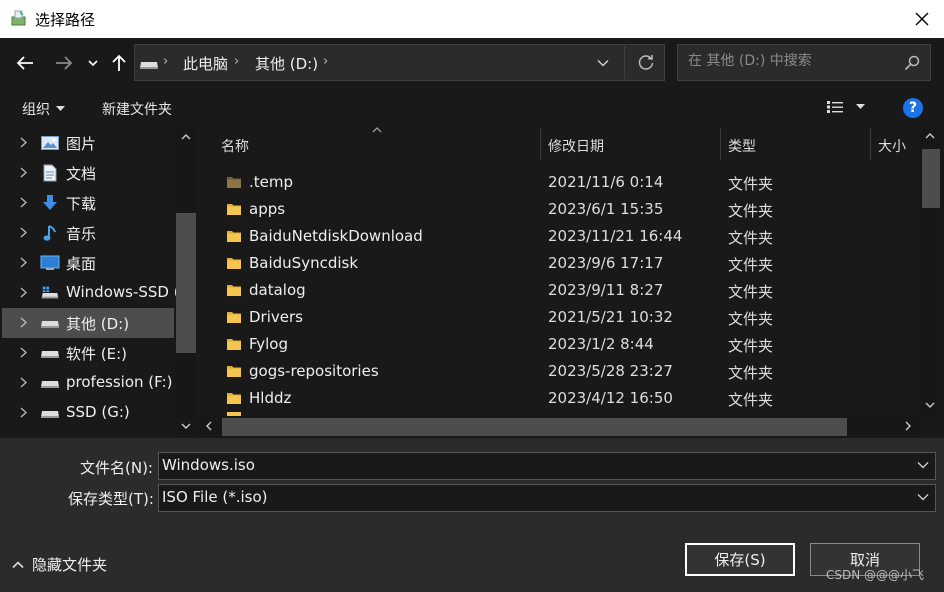 The height and width of the screenshot is (592, 944). I want to click on column-header-size: 大小, so click(892, 146).